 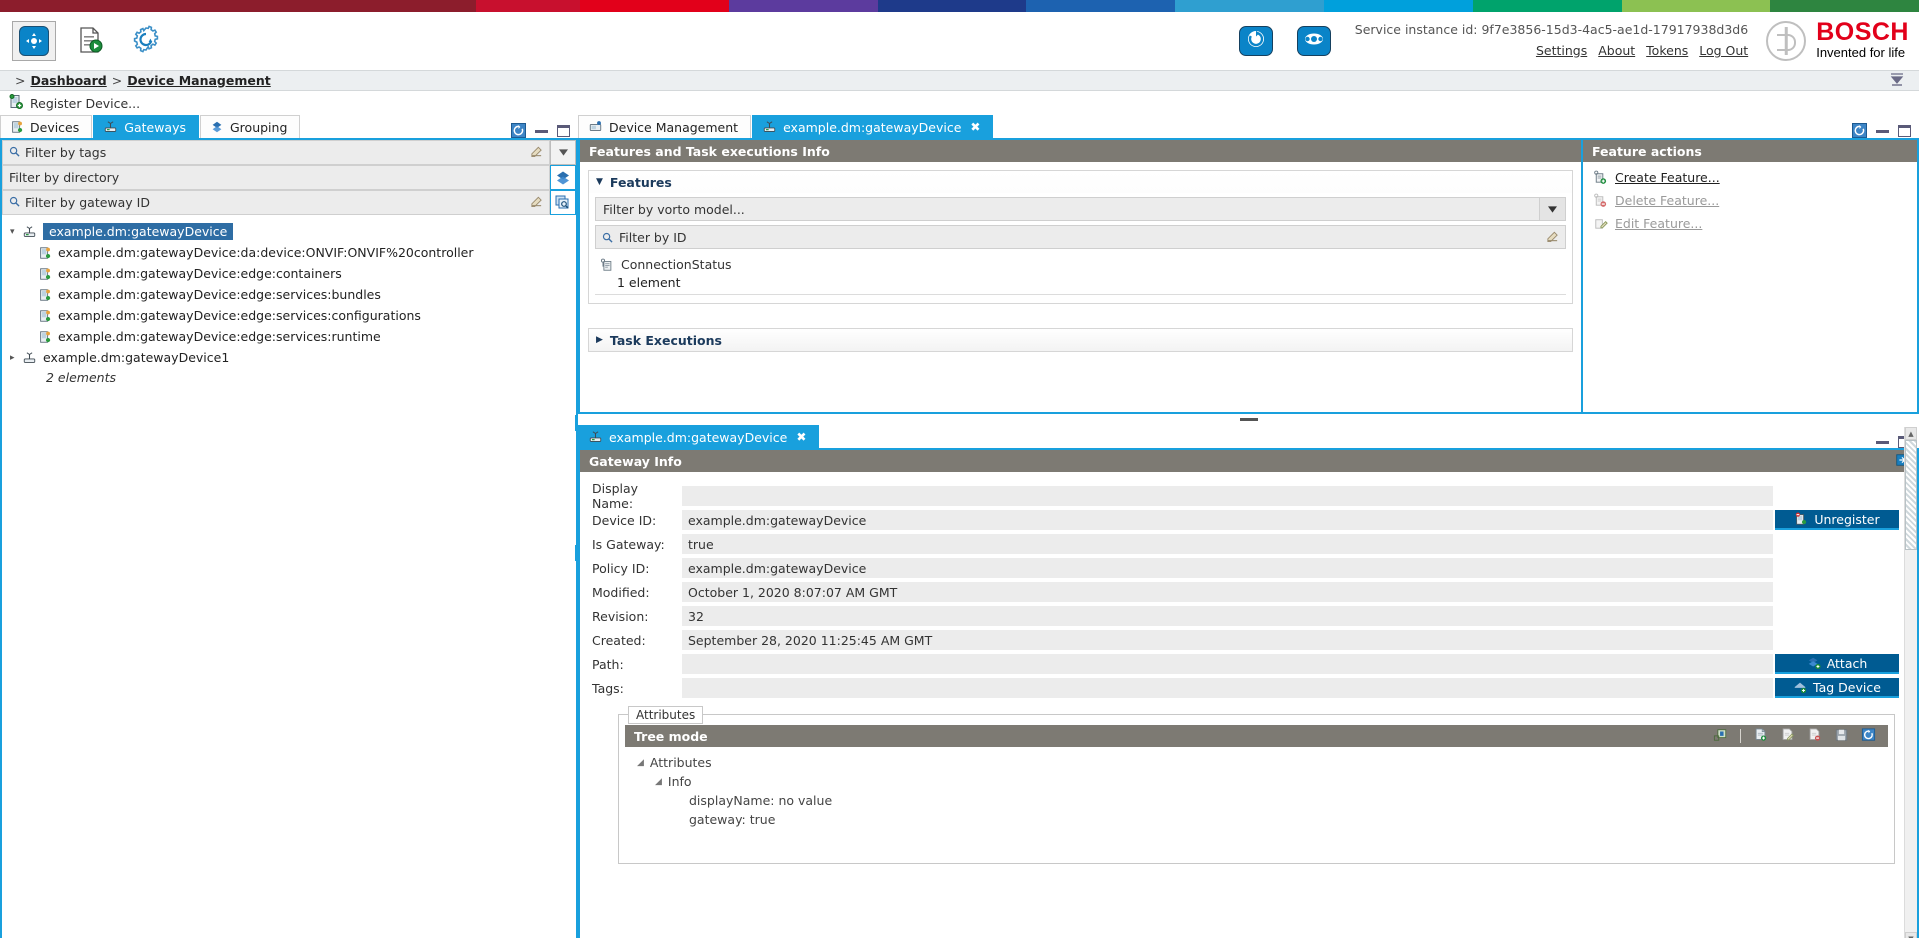 I want to click on field-path: Path: Attach, so click(x=1245, y=664).